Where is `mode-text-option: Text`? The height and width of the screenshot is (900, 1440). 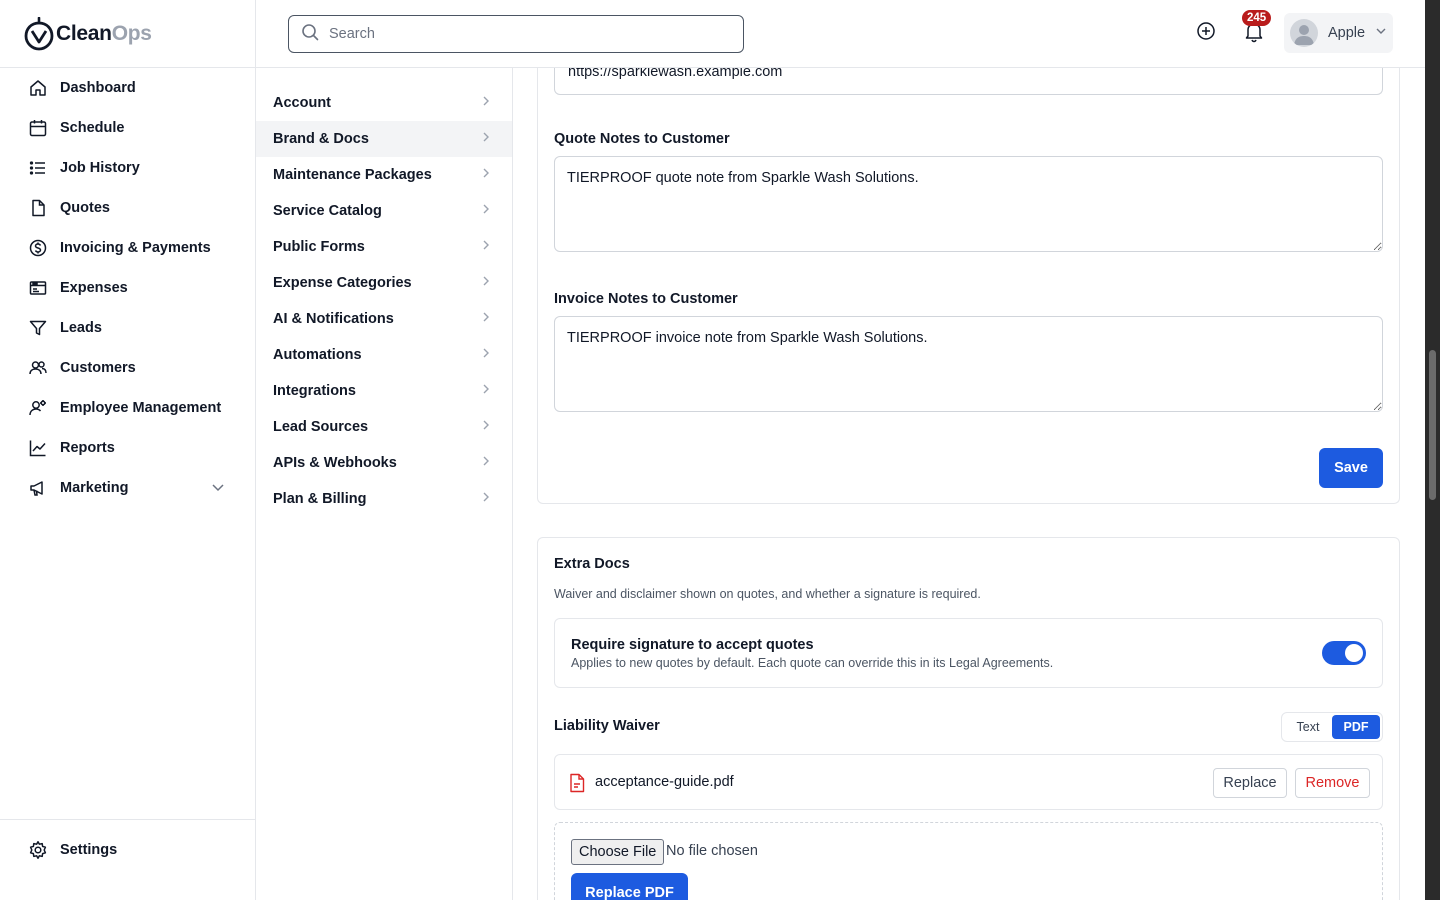 mode-text-option: Text is located at coordinates (1308, 727).